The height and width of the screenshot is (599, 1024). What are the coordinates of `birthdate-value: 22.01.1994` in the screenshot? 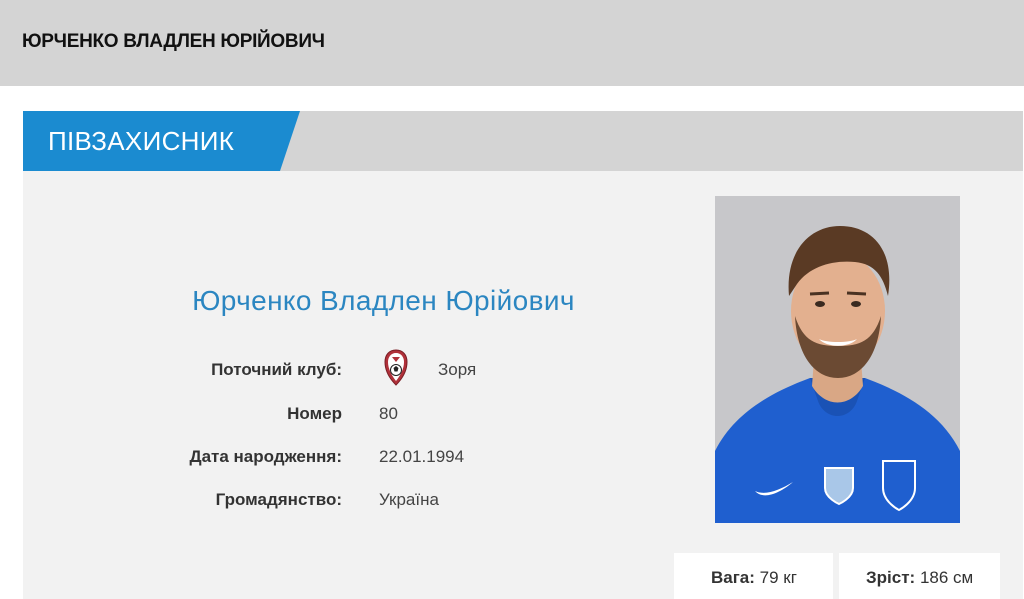 It's located at (422, 456).